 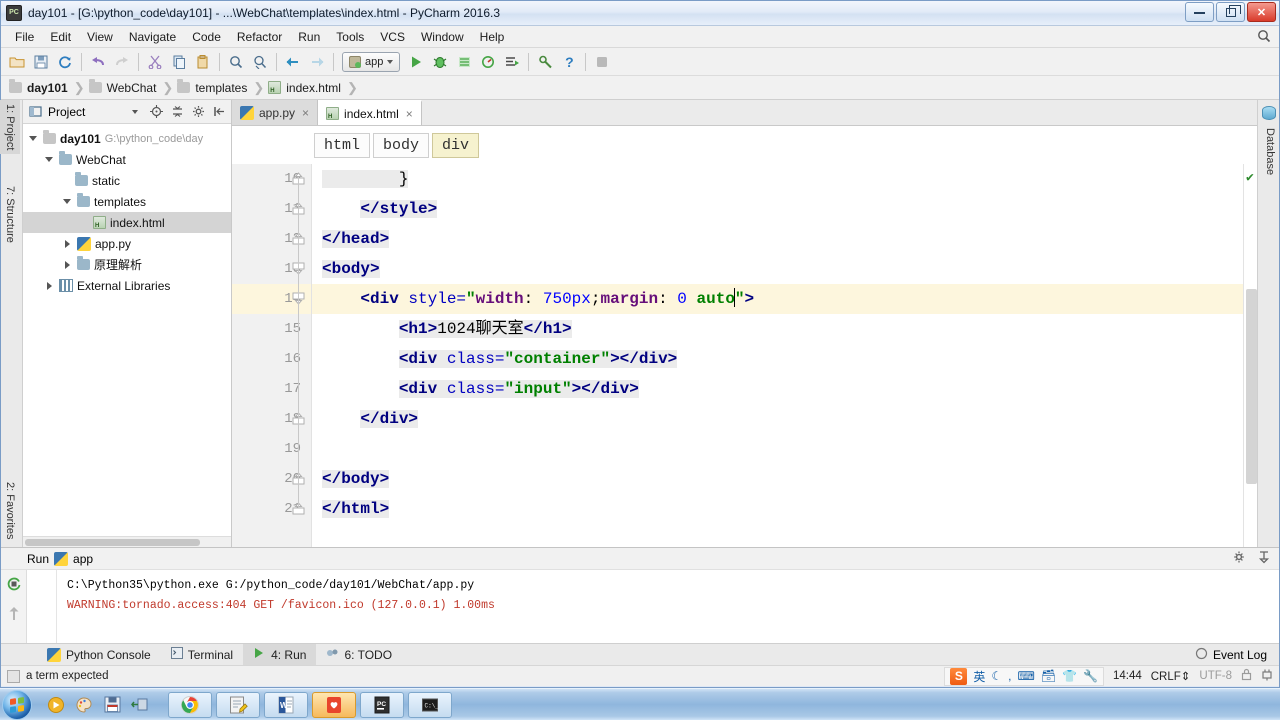 I want to click on code-line: <div class="container"></div>, so click(x=777, y=359).